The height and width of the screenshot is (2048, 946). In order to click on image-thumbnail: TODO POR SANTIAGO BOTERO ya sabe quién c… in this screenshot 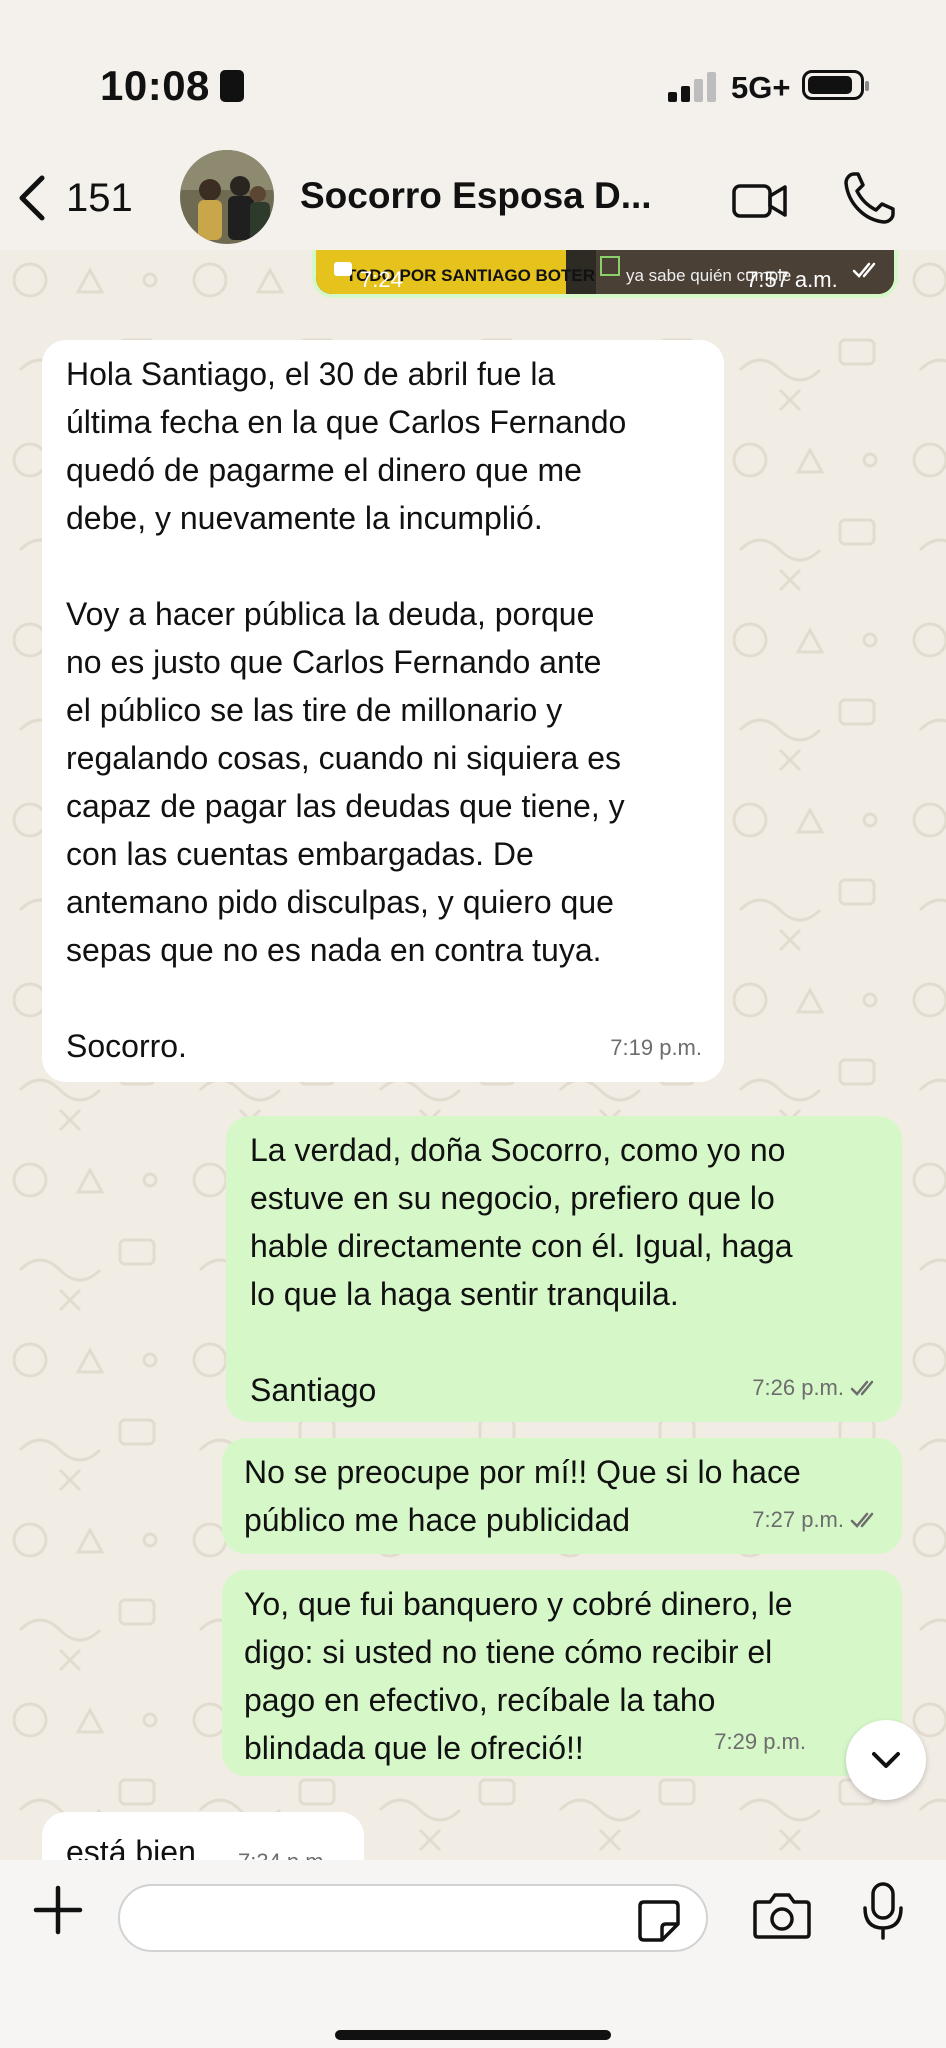, I will do `click(605, 272)`.